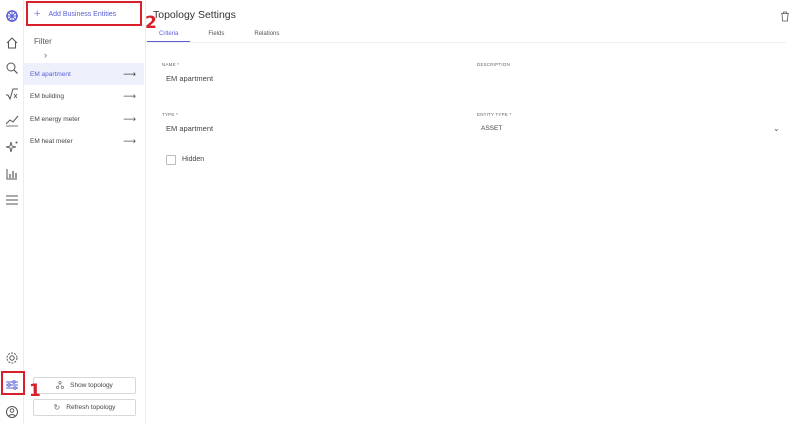 The height and width of the screenshot is (424, 800). I want to click on tab-criteria: Criteria, so click(169, 35).